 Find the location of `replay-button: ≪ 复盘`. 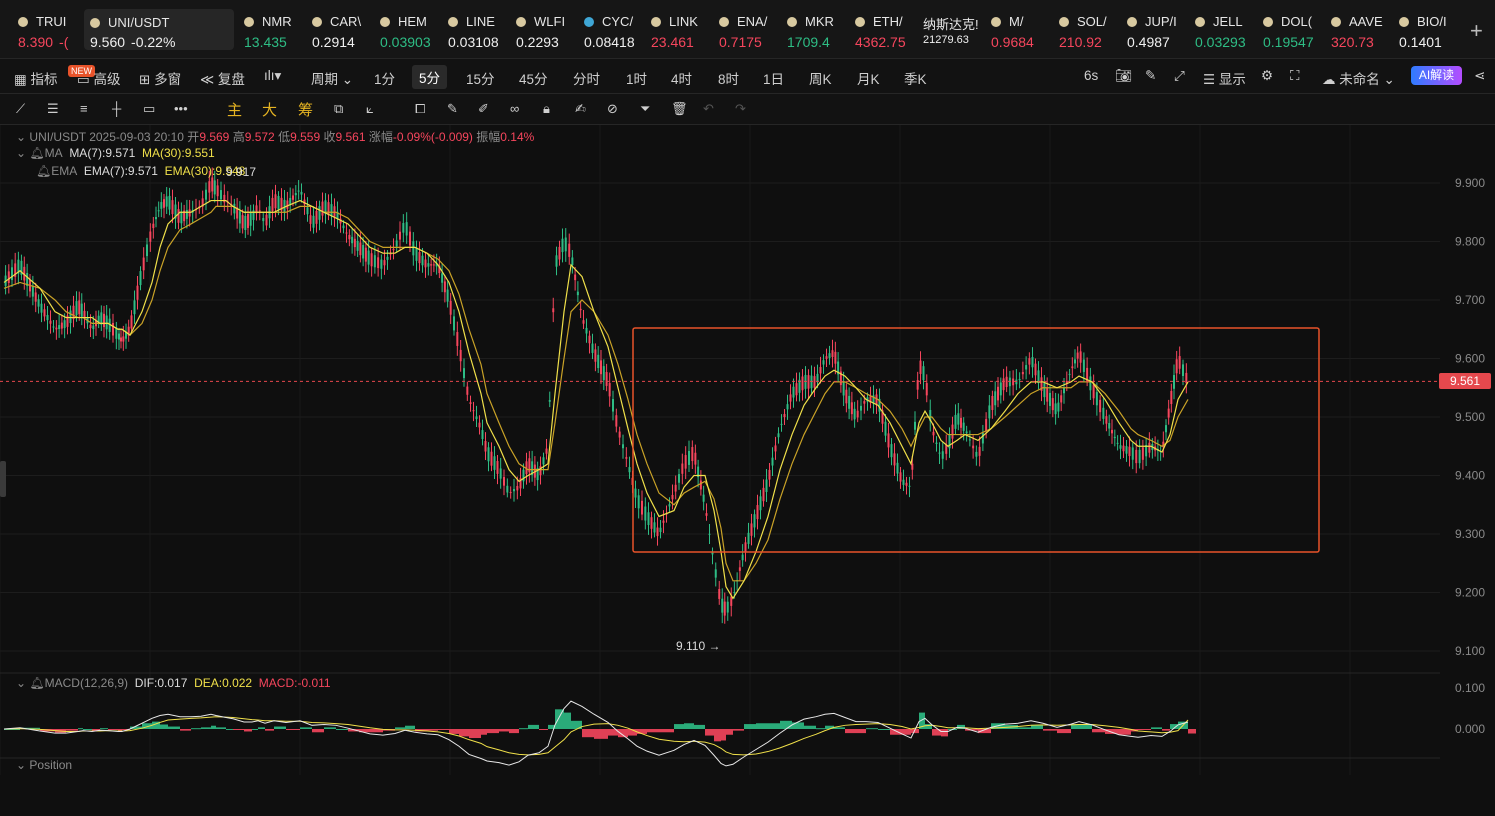

replay-button: ≪ 复盘 is located at coordinates (222, 78).